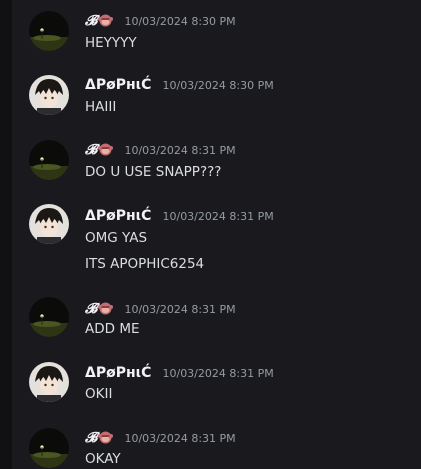  Describe the element at coordinates (216, 94) in the screenshot. I see `message: ΔPøPнιĆ 10/03/2024 8:30 PM HAIII` at that location.